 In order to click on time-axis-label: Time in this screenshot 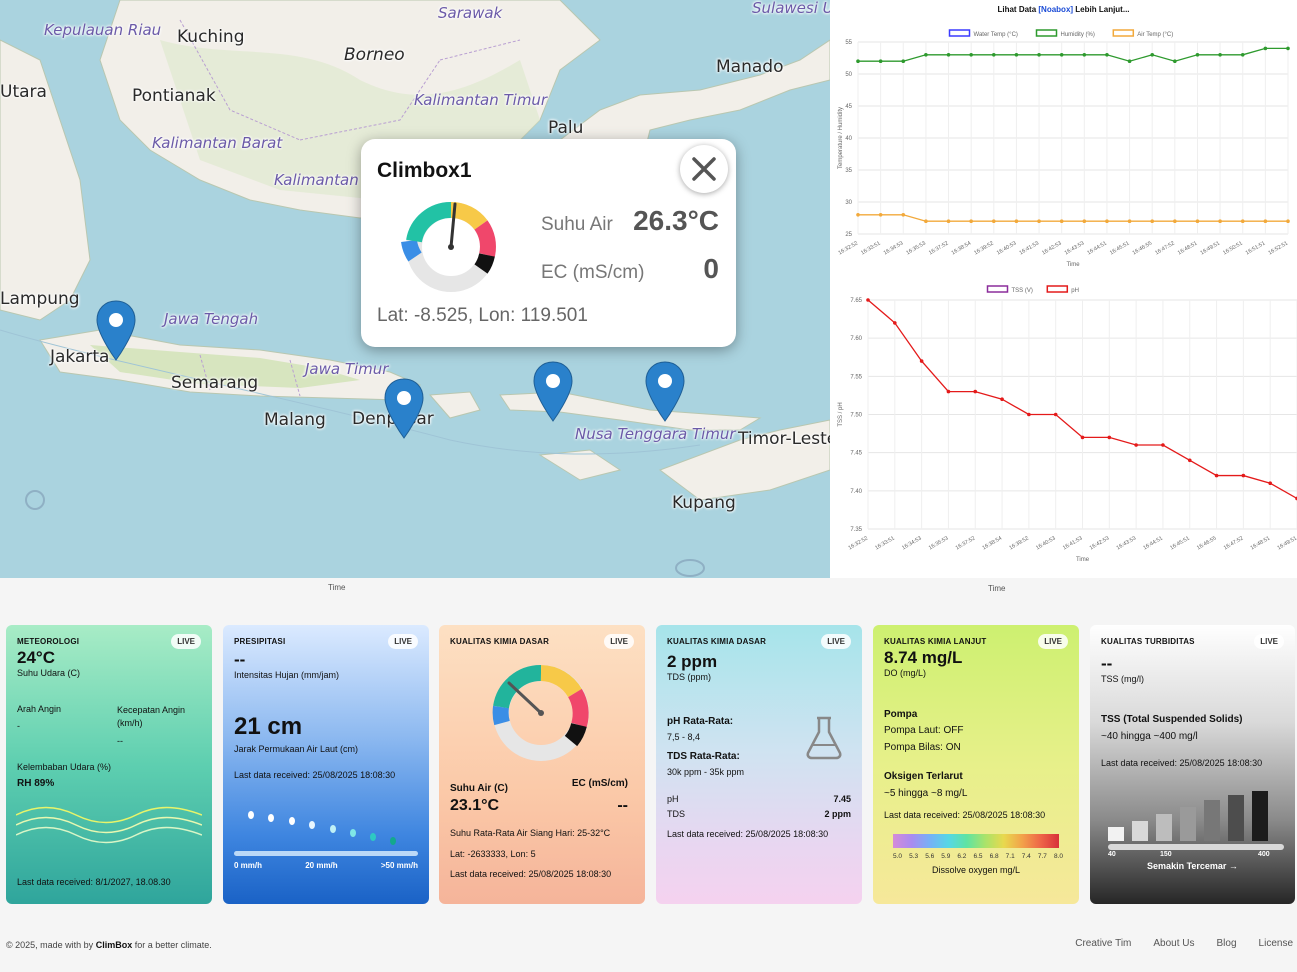, I will do `click(997, 588)`.